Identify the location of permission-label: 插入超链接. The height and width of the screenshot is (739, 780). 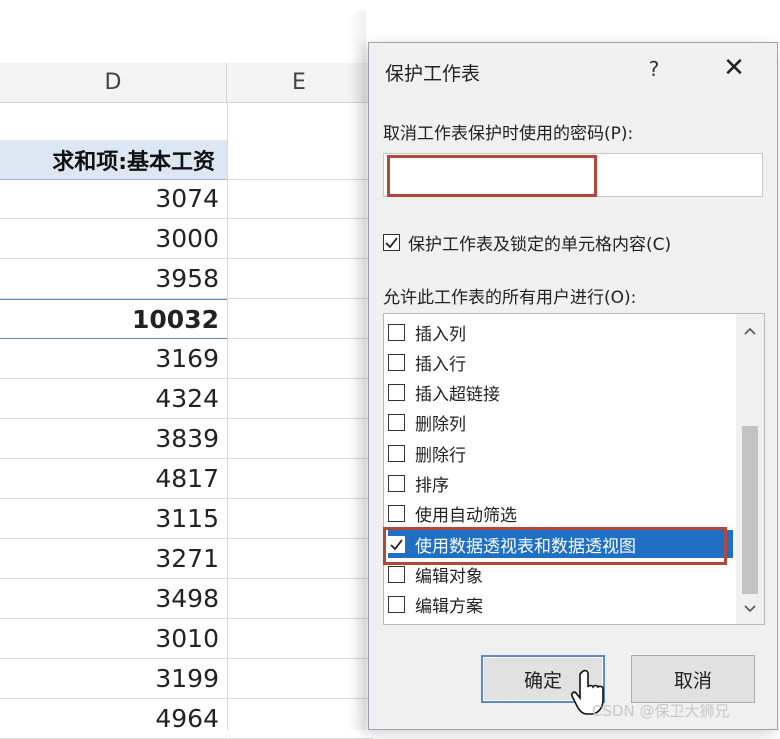
(457, 395).